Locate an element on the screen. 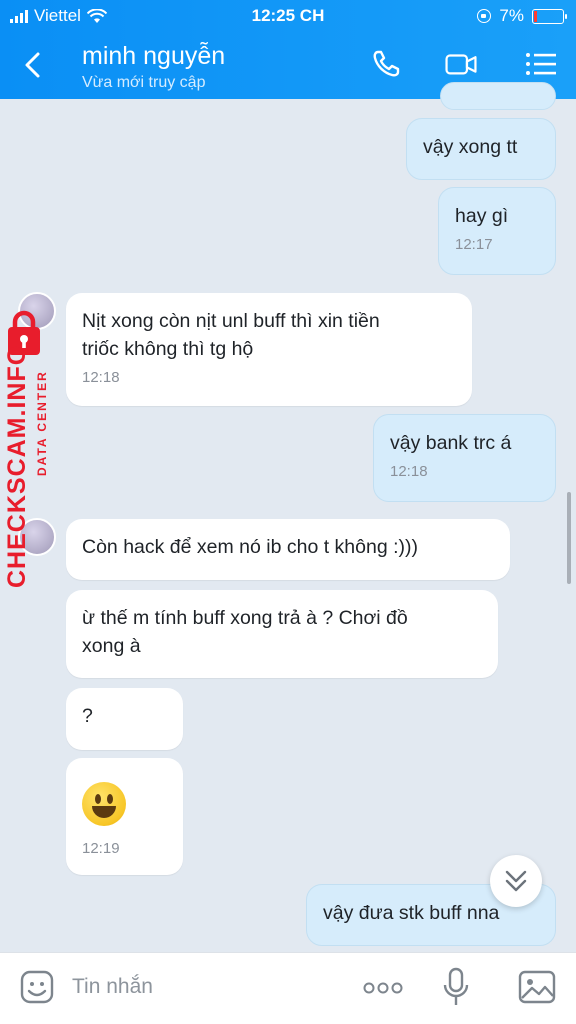 This screenshot has width=576, height=1024. sticker-emoji-icon is located at coordinates (37, 988).